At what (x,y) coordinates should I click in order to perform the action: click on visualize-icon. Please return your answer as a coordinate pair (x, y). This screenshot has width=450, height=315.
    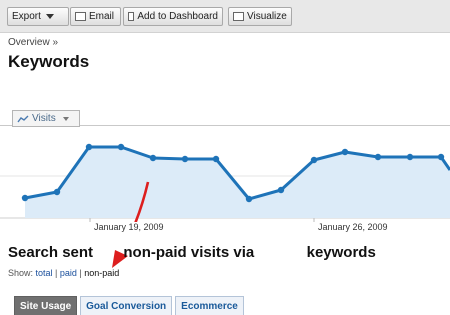
    Looking at the image, I should click on (238, 16).